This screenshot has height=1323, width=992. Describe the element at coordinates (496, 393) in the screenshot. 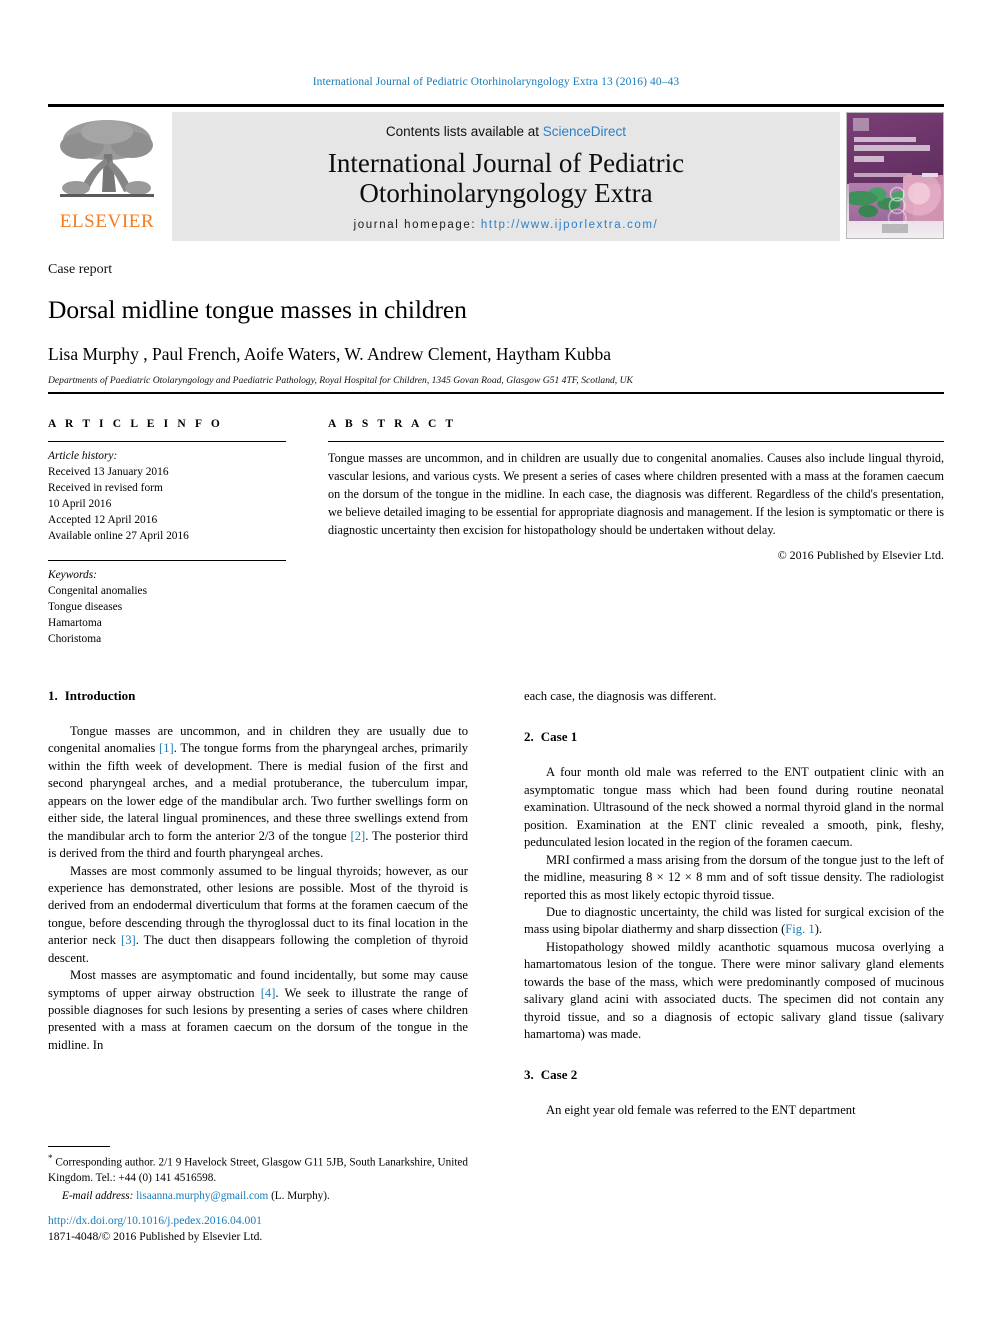

I see `title-divider` at that location.